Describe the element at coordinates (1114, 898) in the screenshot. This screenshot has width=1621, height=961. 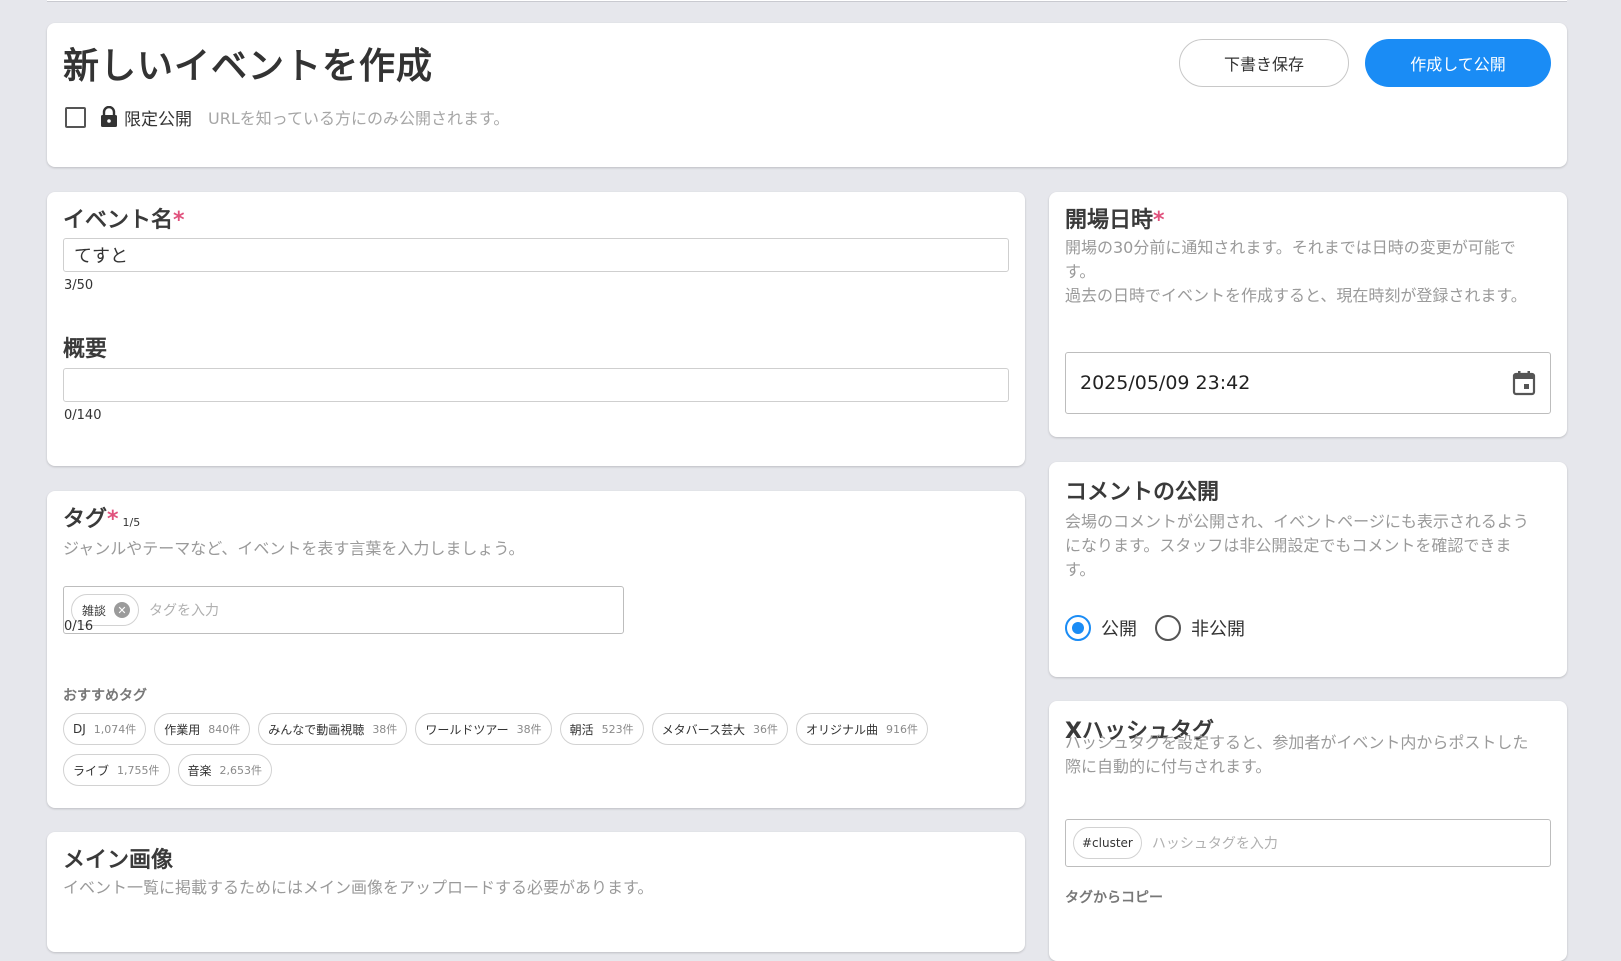
I see `copy-from-tags-label: タグからコピー` at that location.